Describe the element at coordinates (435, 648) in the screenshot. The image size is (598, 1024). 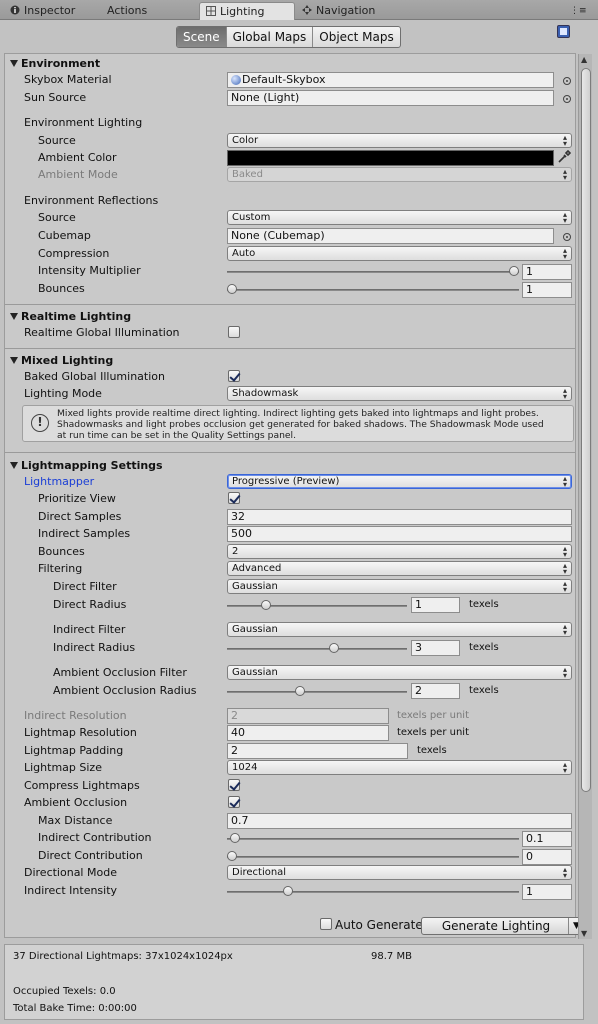
I see `indirect-radius-input: 3` at that location.